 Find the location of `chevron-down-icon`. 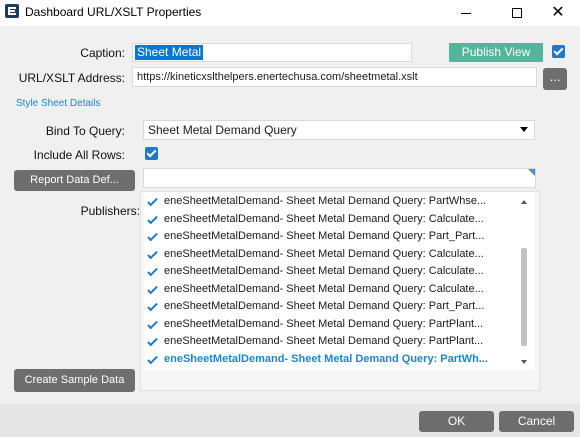

chevron-down-icon is located at coordinates (524, 129).